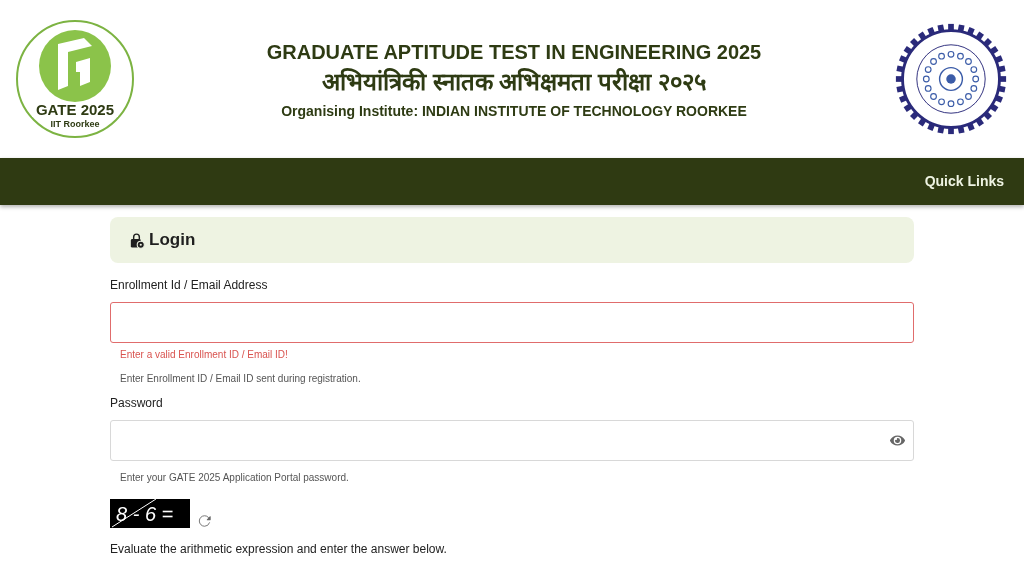  I want to click on nav-link: Quick Links, so click(964, 181).